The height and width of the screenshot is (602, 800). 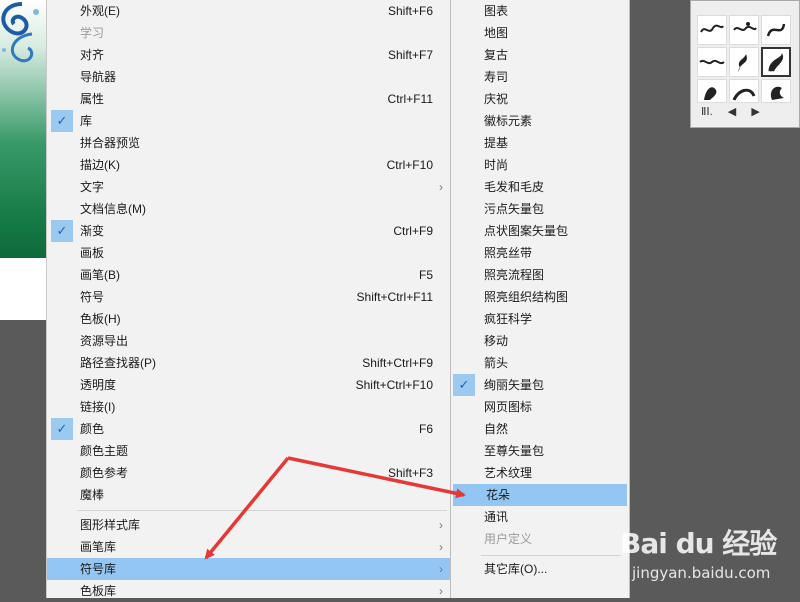 I want to click on library-menu-item: 画笔库 ›, so click(x=249, y=547).